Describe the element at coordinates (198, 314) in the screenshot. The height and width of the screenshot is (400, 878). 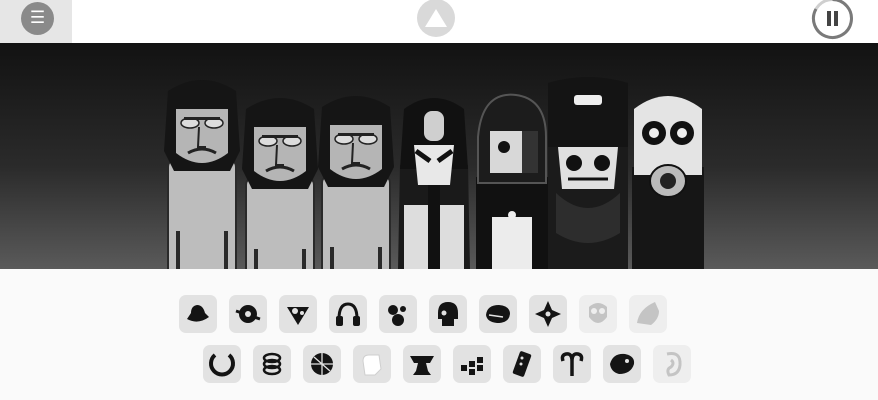
I see `hat-icon` at that location.